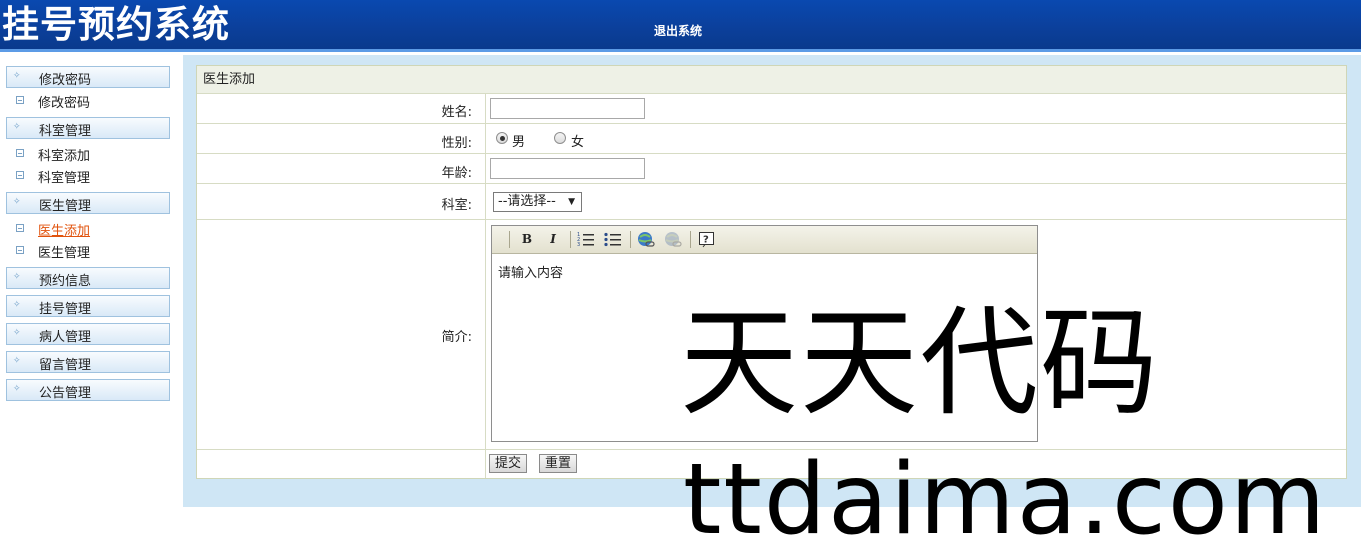 This screenshot has height=560, width=1361. What do you see at coordinates (456, 143) in the screenshot?
I see `gender-label: 性别:` at bounding box center [456, 143].